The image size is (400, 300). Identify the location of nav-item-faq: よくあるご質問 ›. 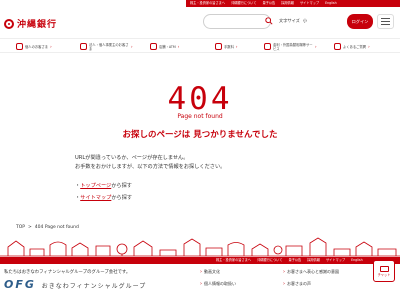
(352, 46).